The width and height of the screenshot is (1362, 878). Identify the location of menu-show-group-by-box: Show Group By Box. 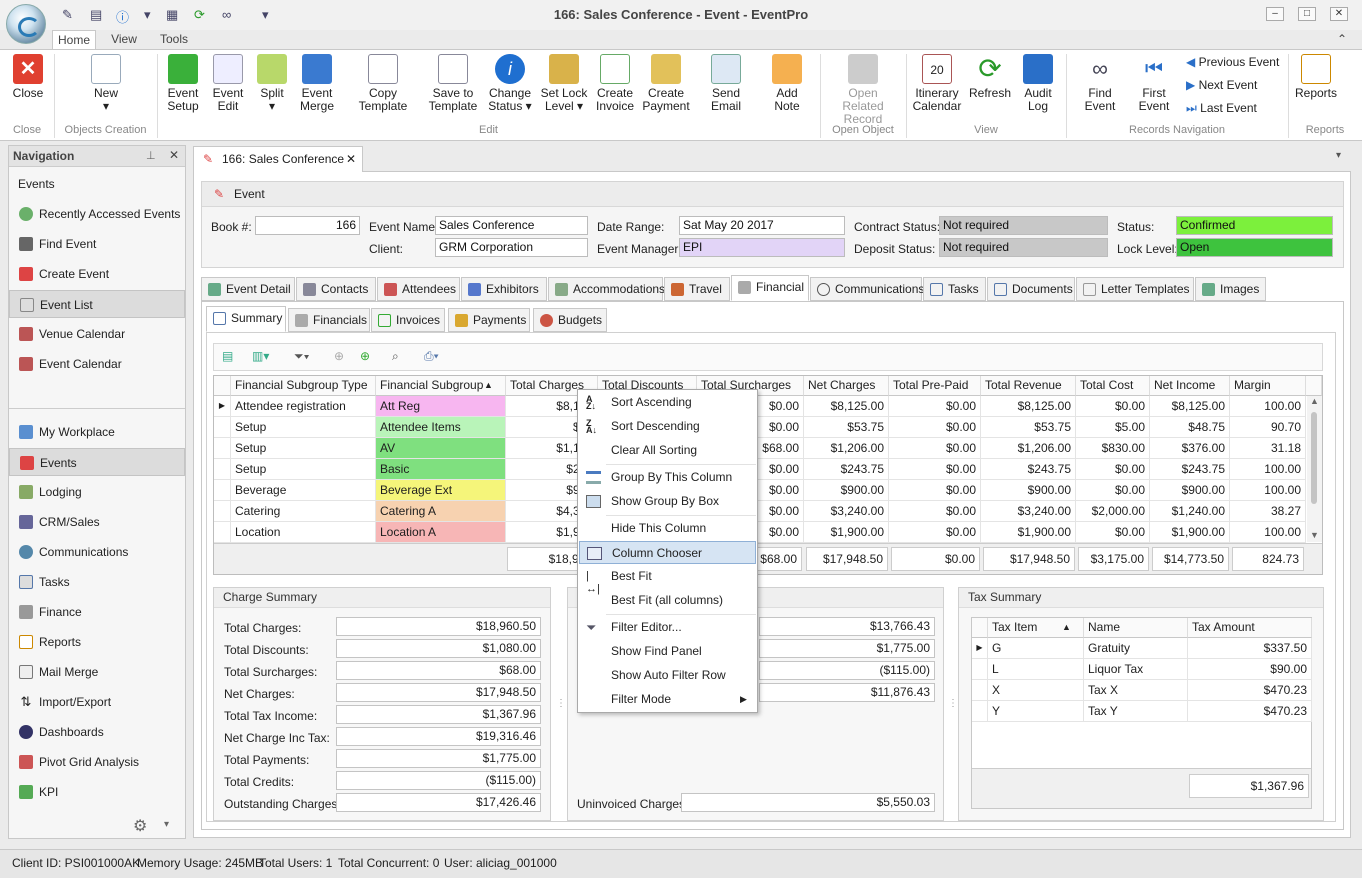
(667, 501).